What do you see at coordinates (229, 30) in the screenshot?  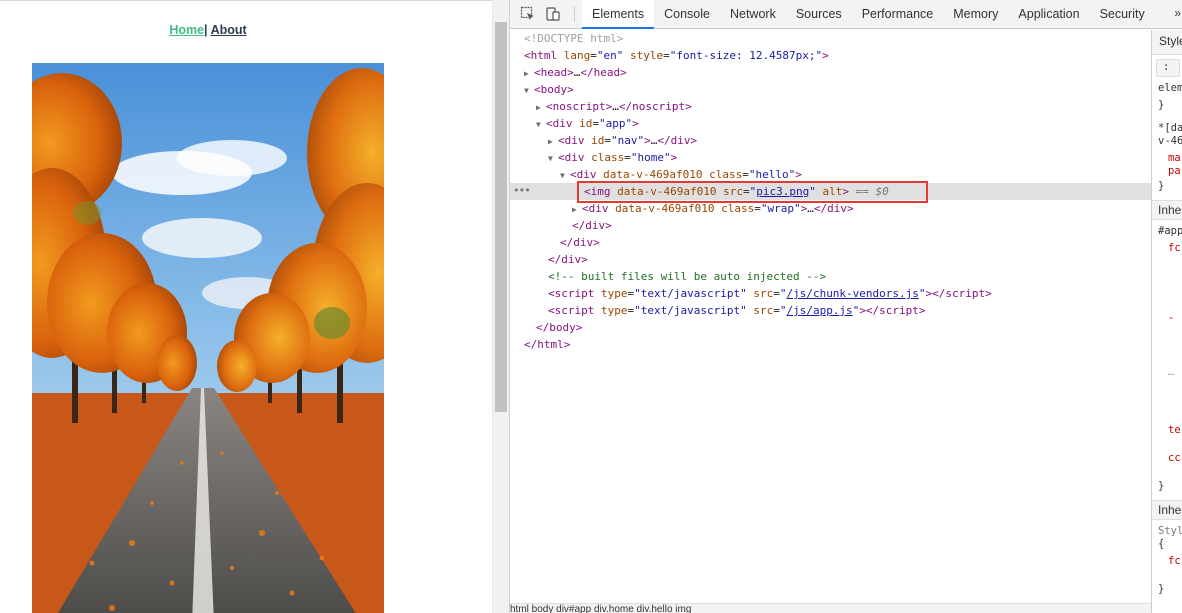 I see `nav-link-about: About` at bounding box center [229, 30].